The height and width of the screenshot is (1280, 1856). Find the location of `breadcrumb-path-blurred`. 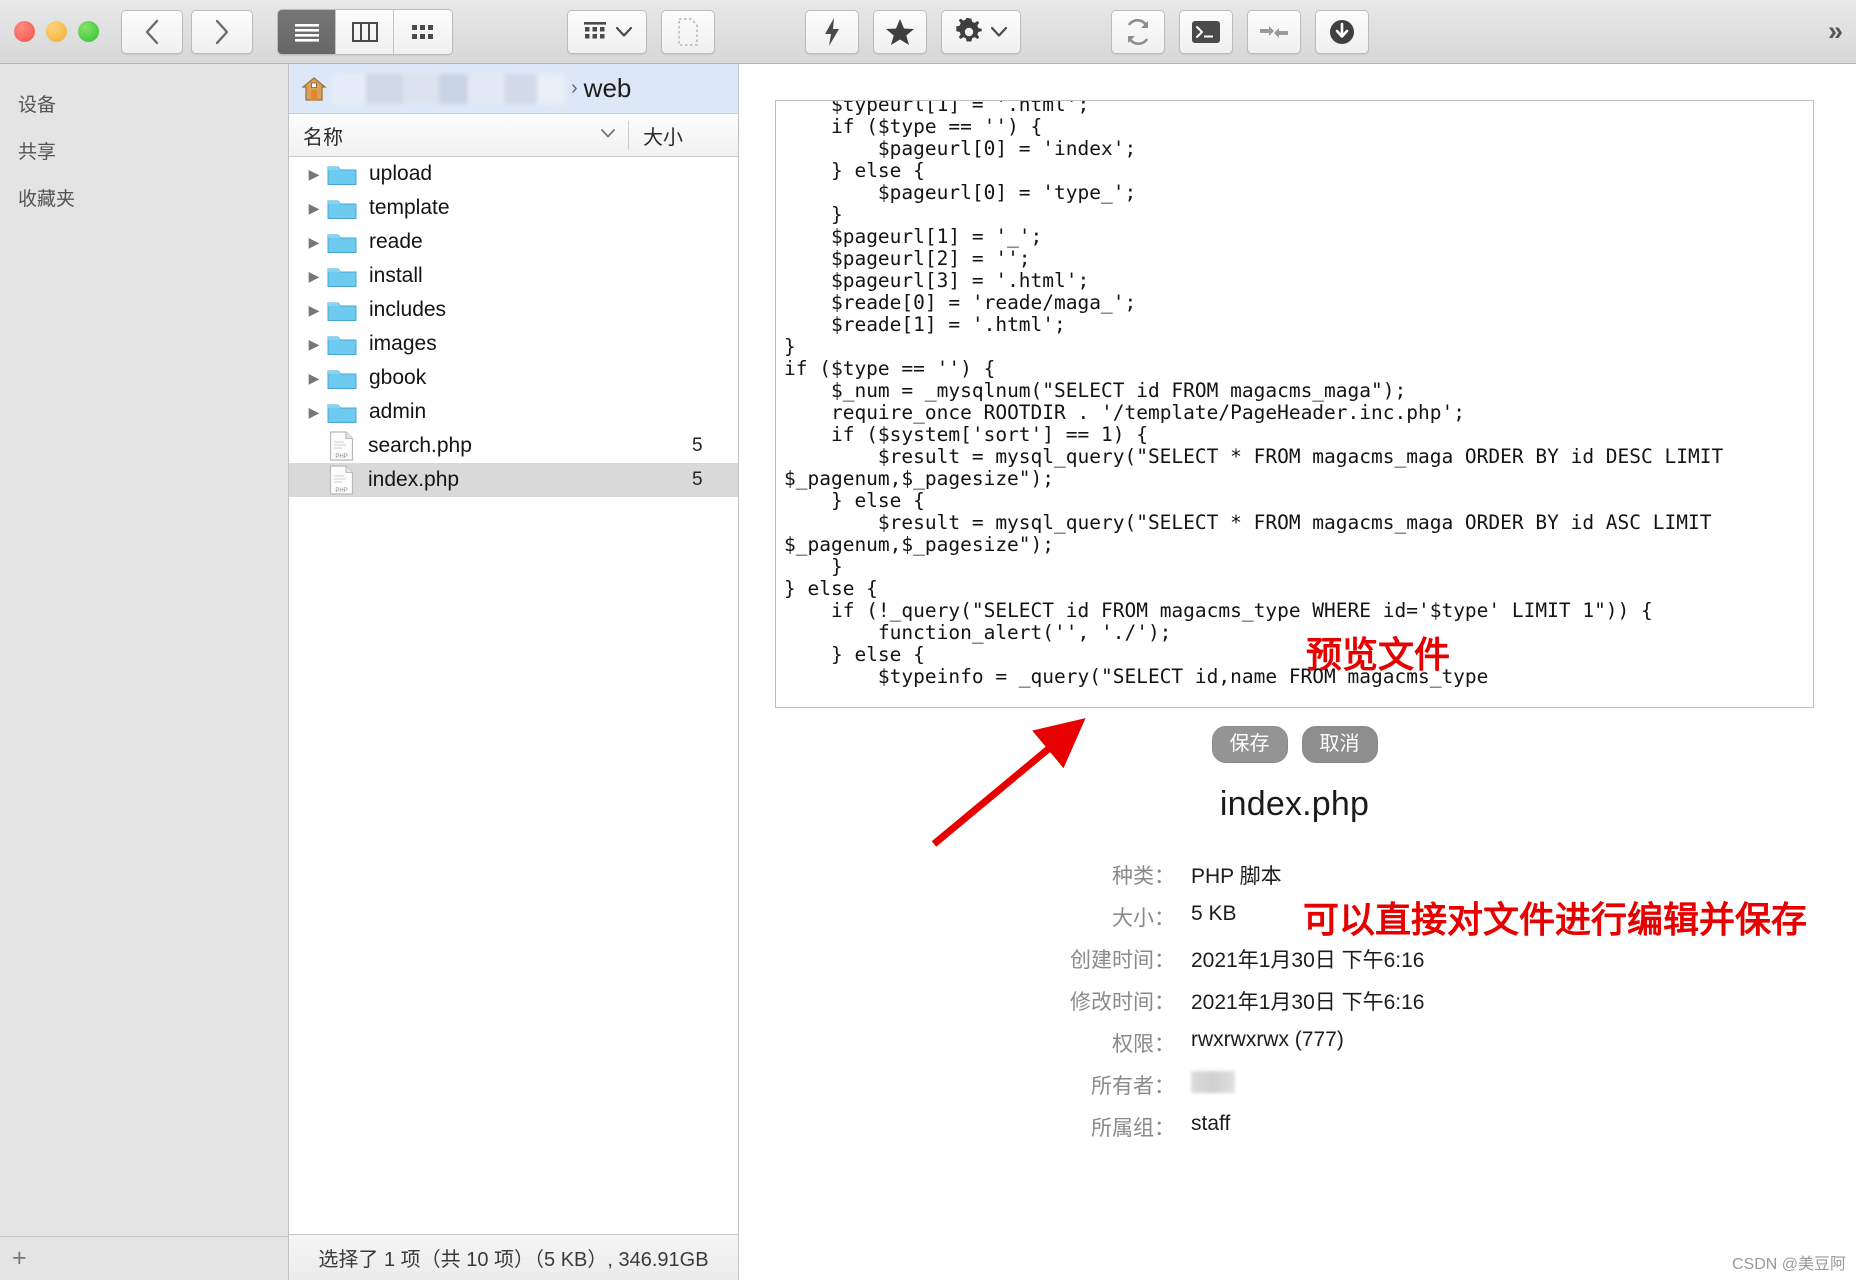

breadcrumb-path-blurred is located at coordinates (449, 88).